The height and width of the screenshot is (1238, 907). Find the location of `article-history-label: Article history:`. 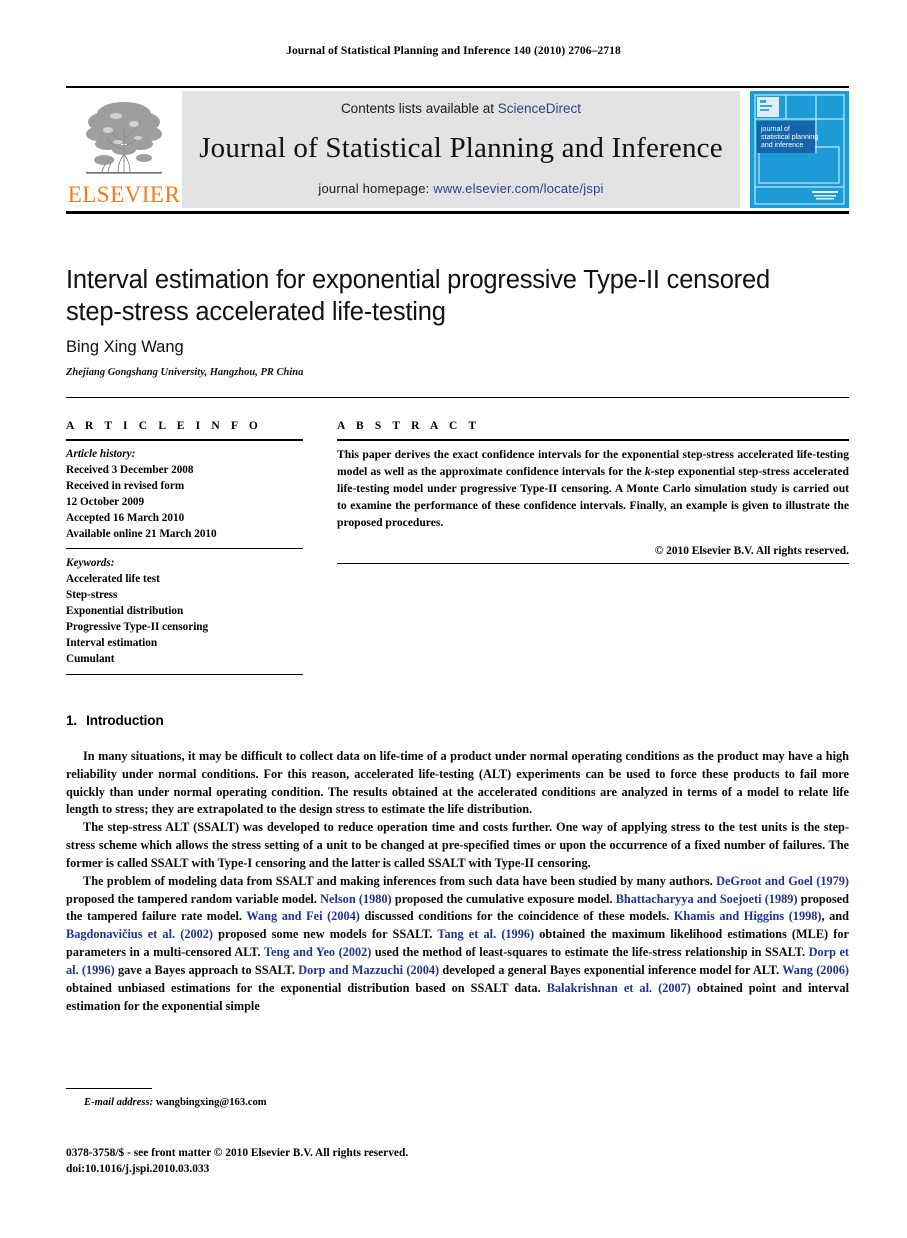

article-history-label: Article history: is located at coordinates (101, 454).